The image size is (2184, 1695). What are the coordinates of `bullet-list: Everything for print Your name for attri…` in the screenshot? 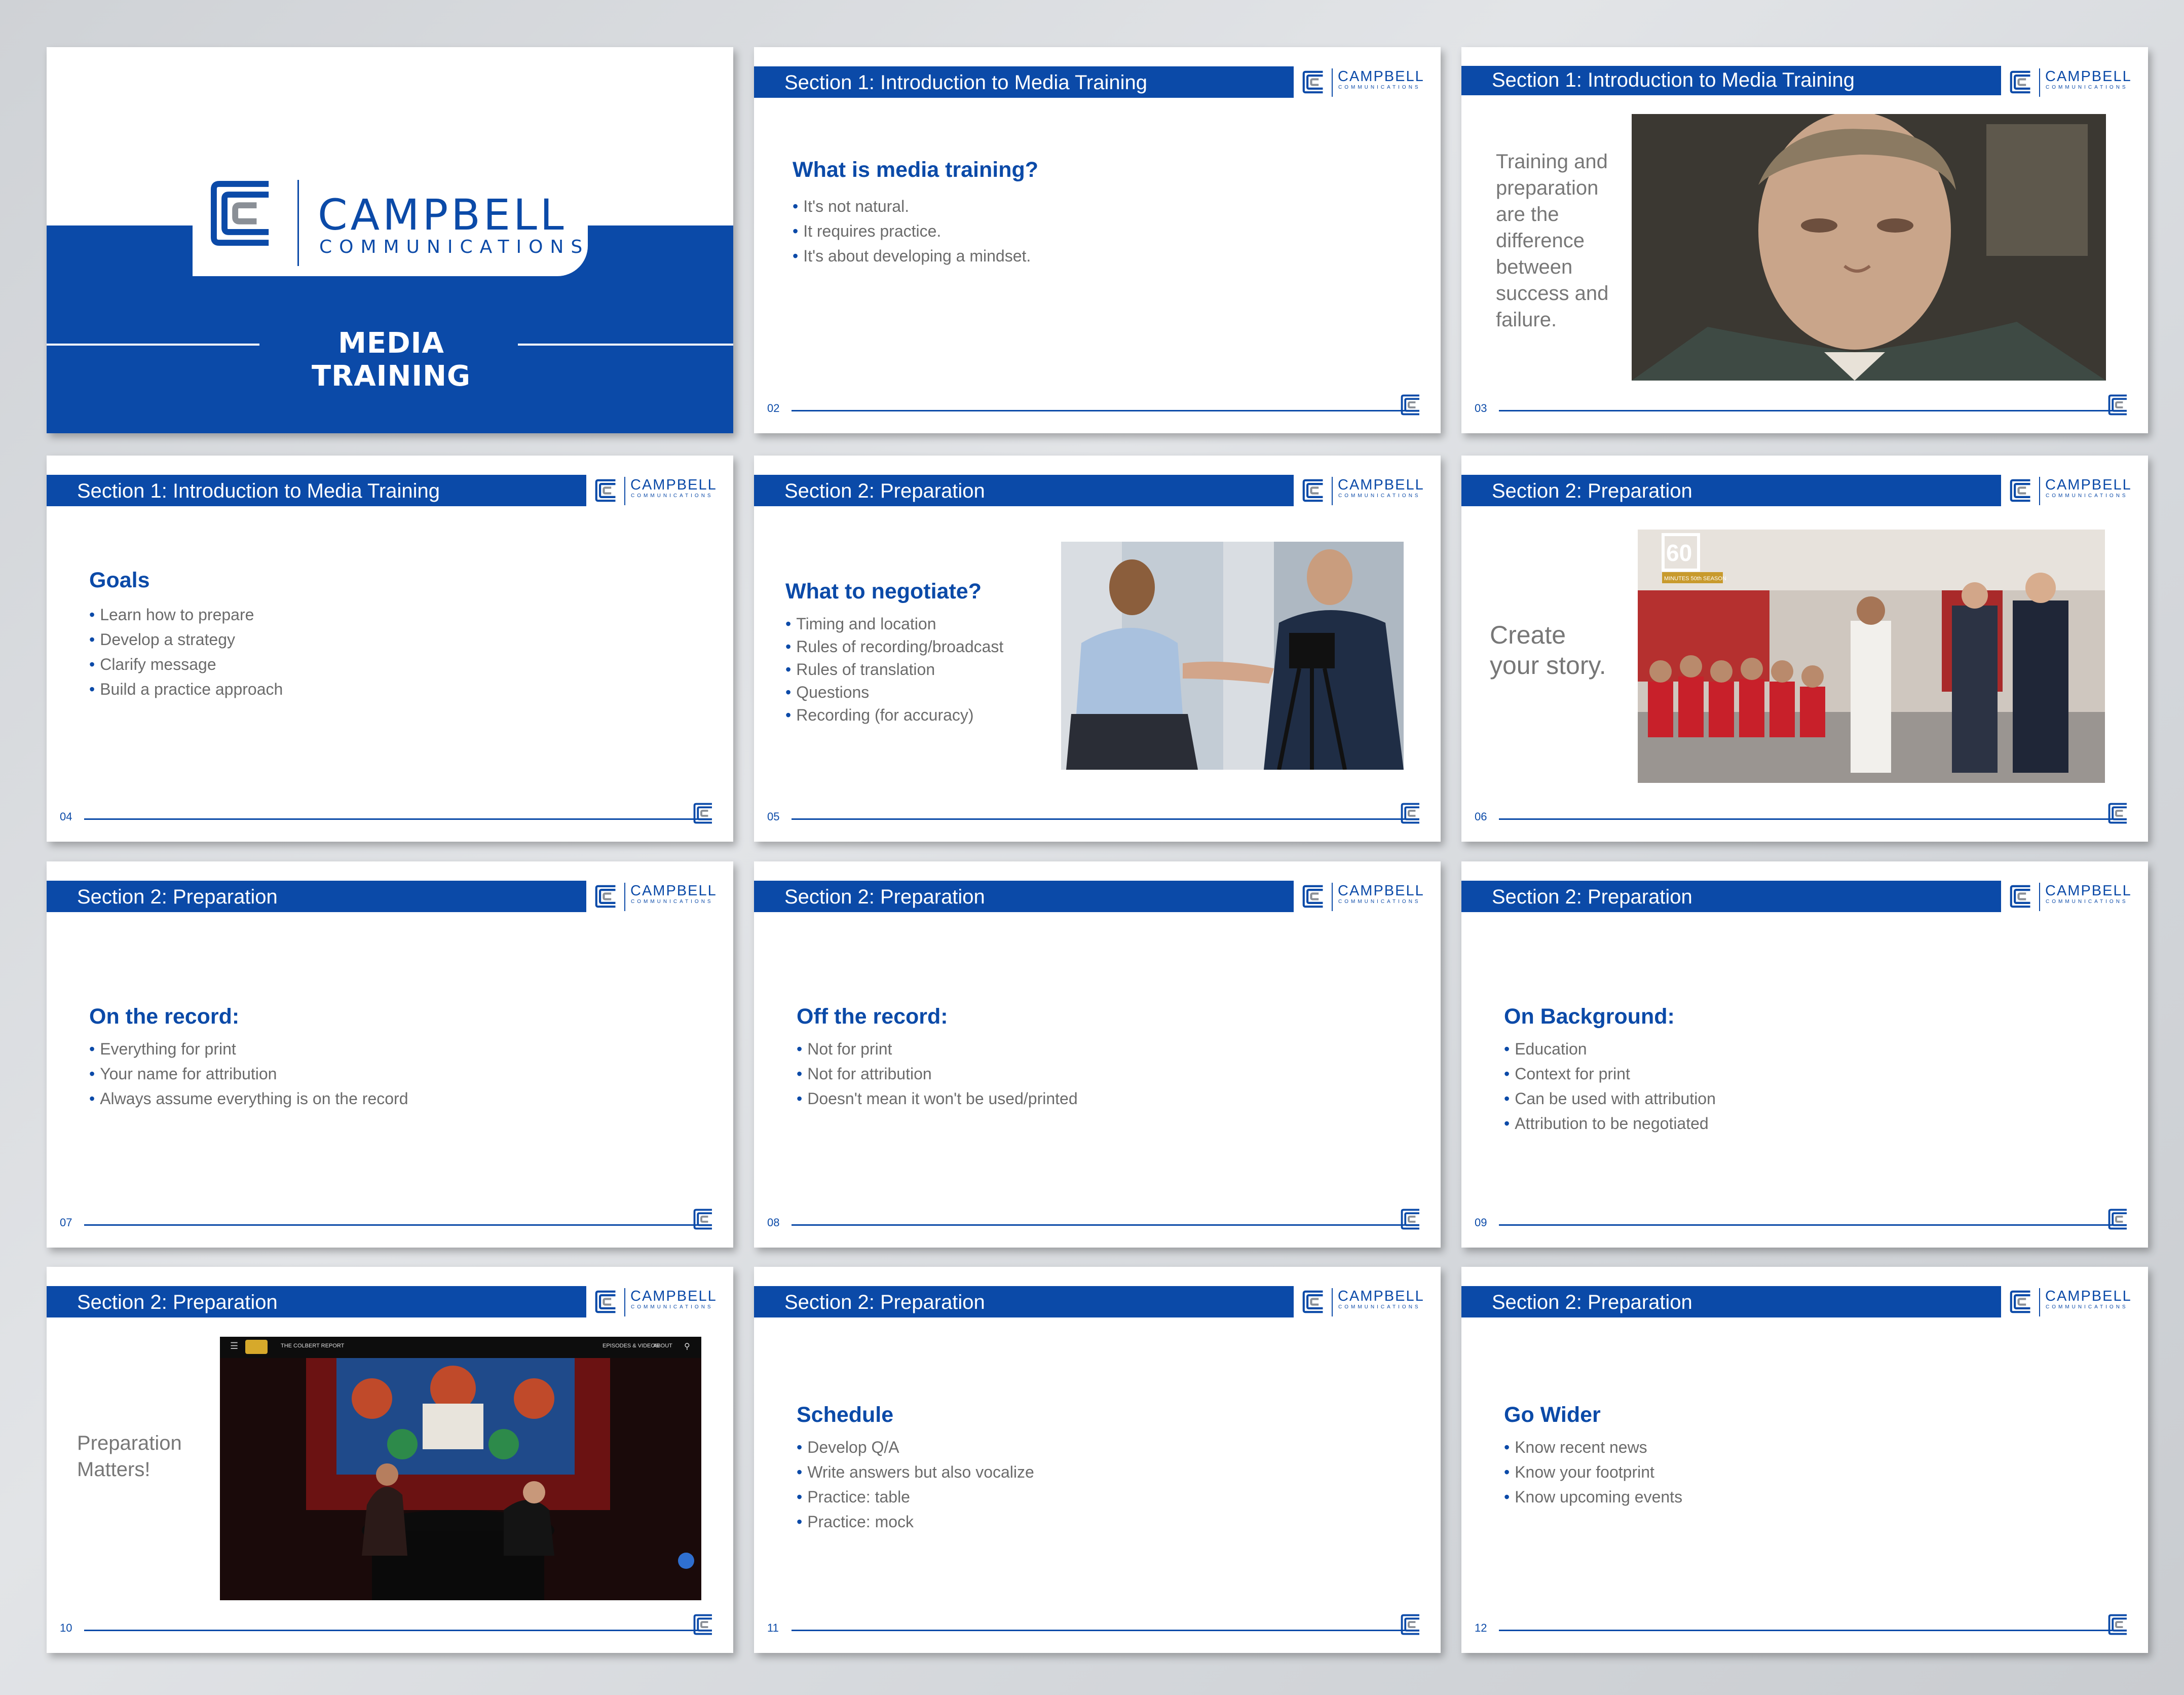 It's located at (248, 1074).